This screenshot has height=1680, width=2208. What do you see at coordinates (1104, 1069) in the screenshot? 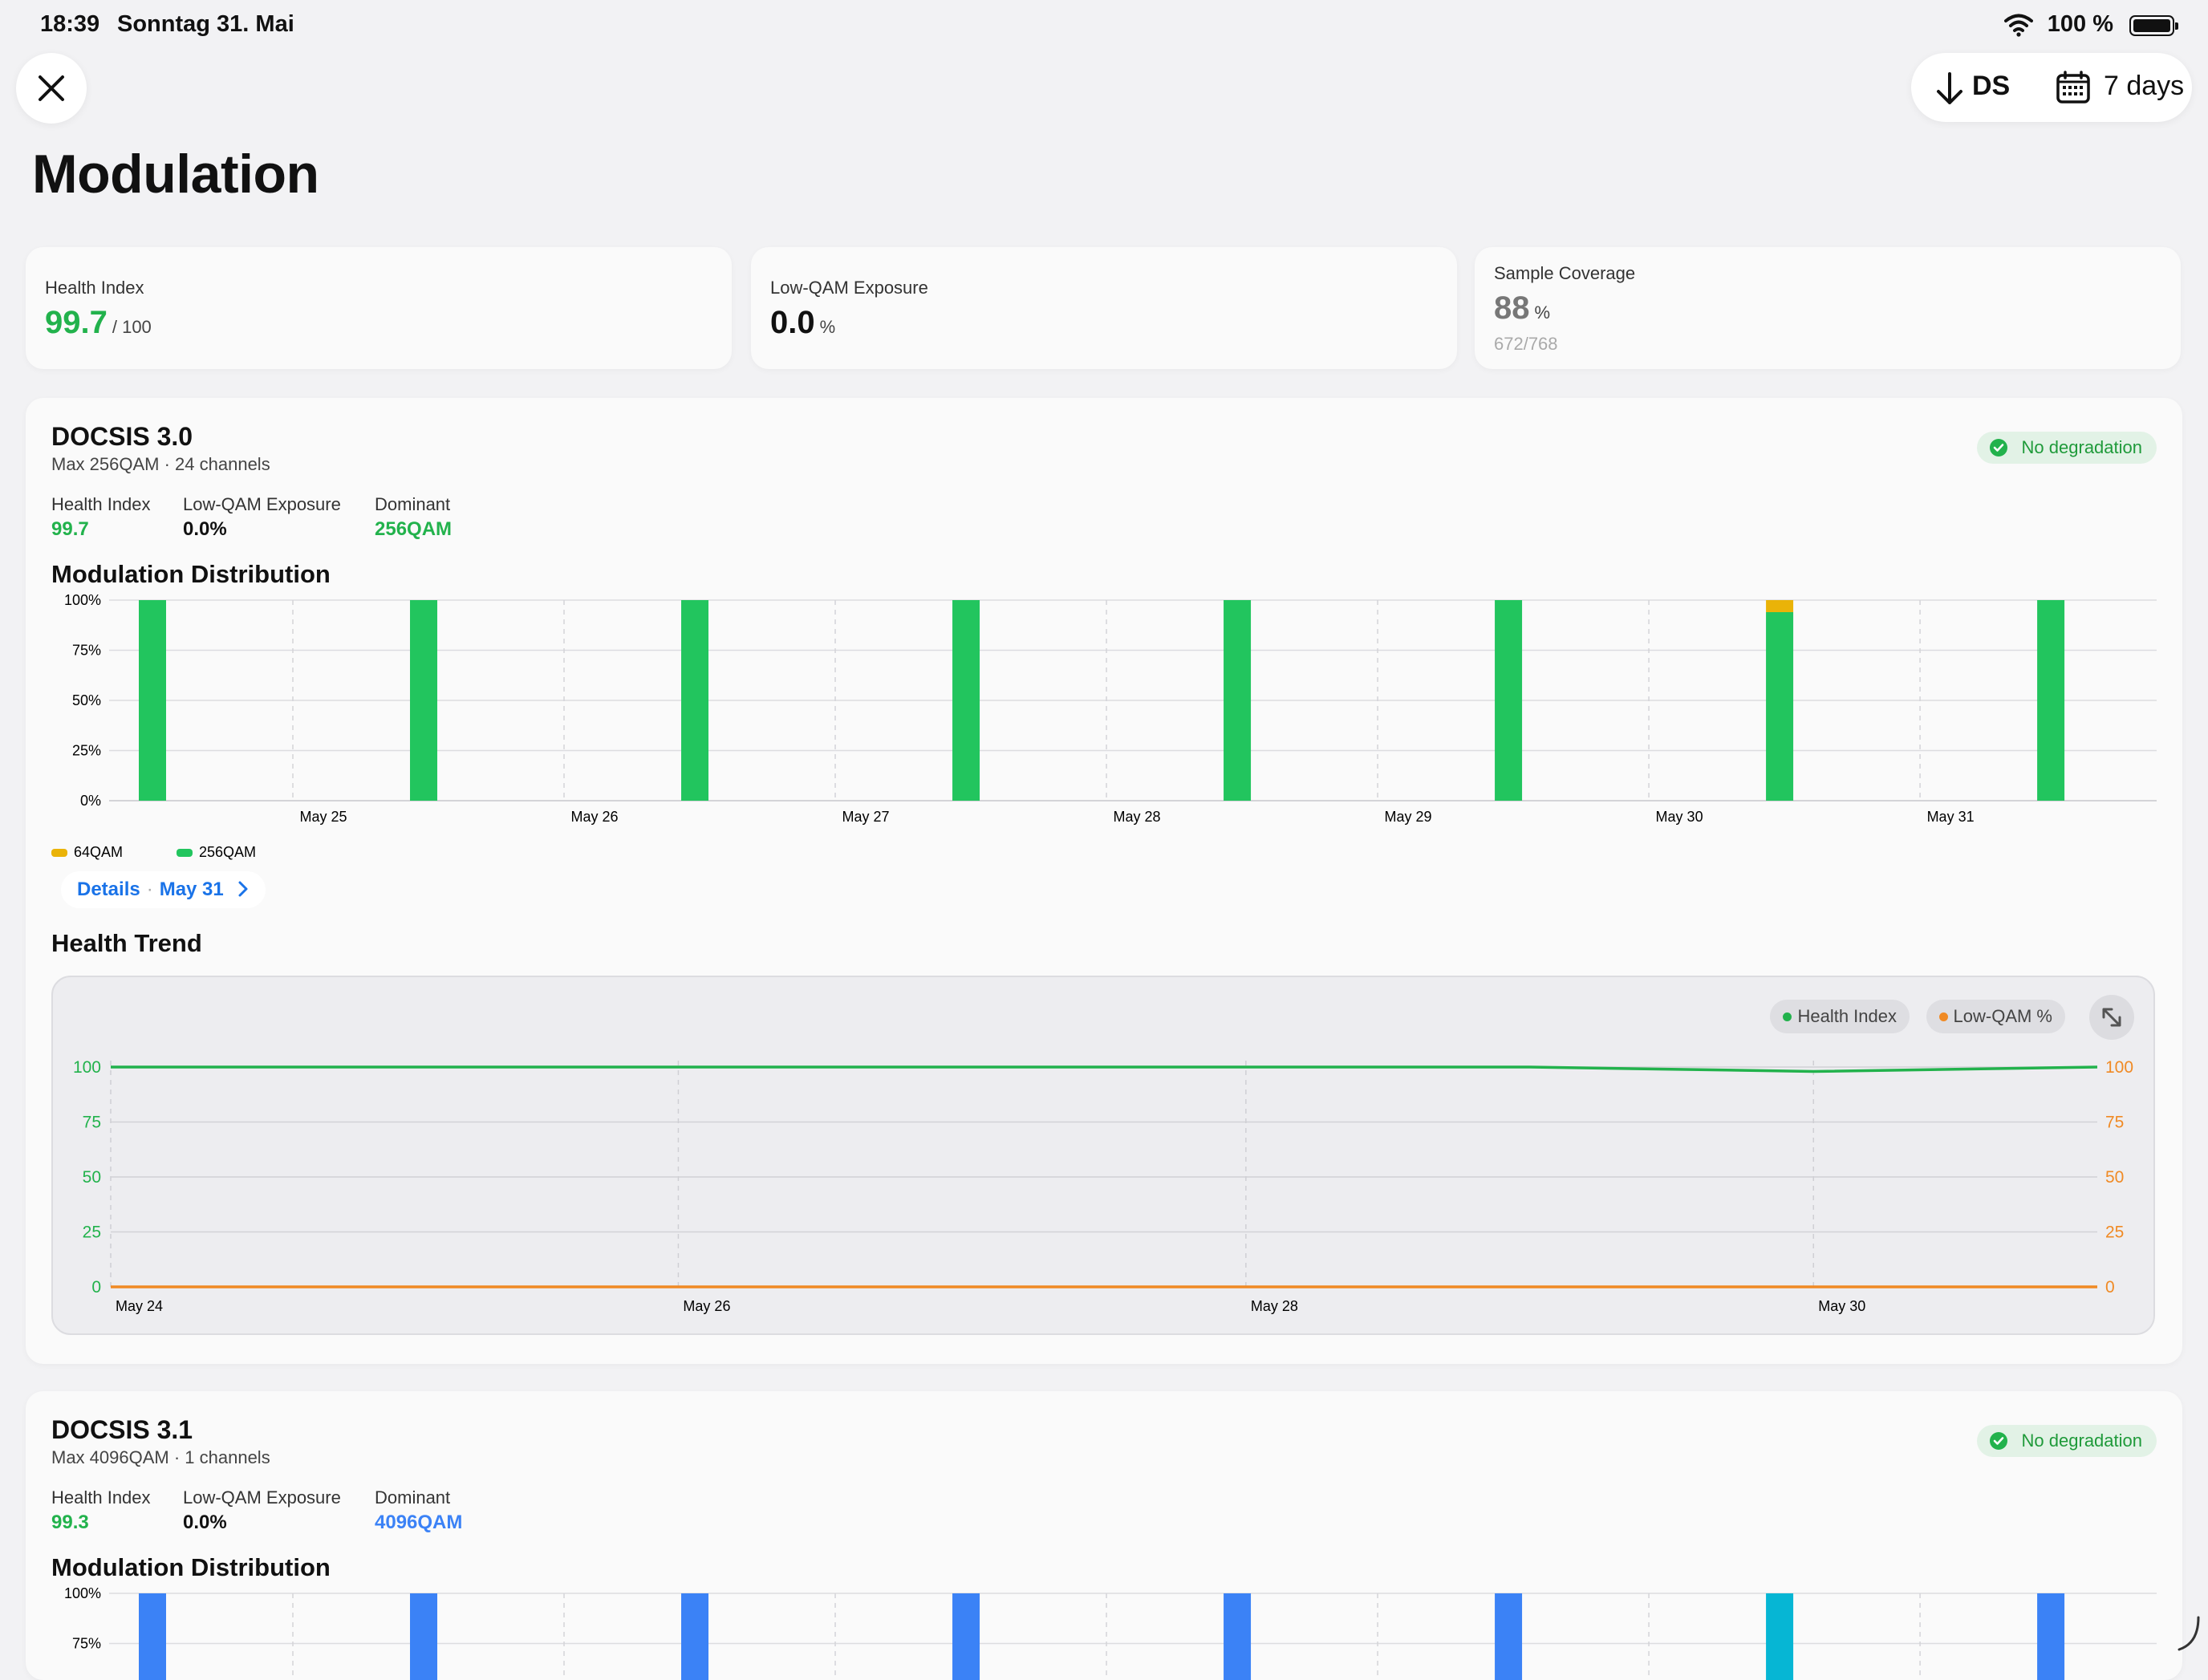
I see `line-health-index` at bounding box center [1104, 1069].